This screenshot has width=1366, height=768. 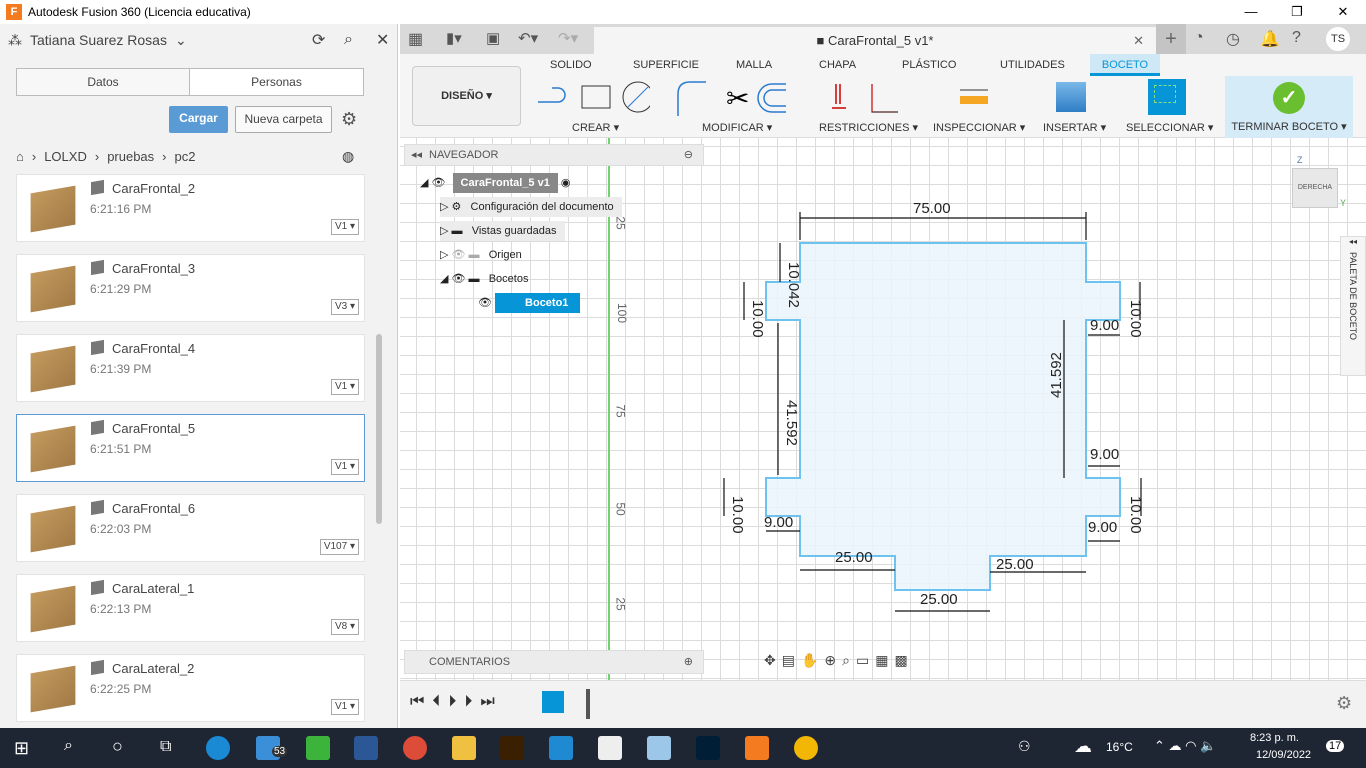 I want to click on comments-panel: COMENTARIOS ⊕, so click(x=554, y=662).